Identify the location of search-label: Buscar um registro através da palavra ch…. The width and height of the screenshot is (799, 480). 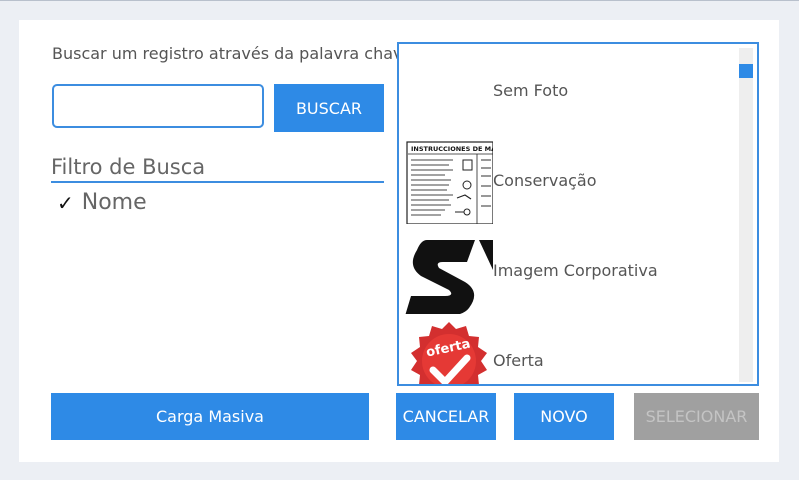
(232, 53).